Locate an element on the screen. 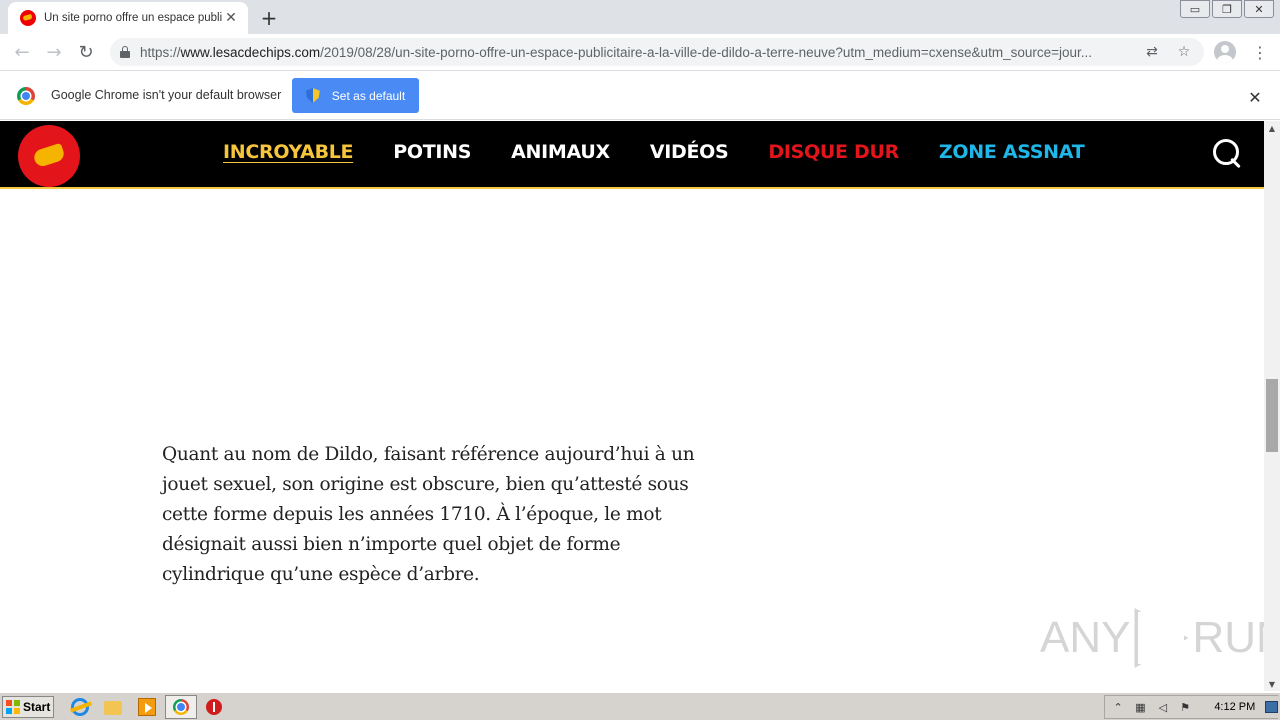  start-label: Start is located at coordinates (37, 707).